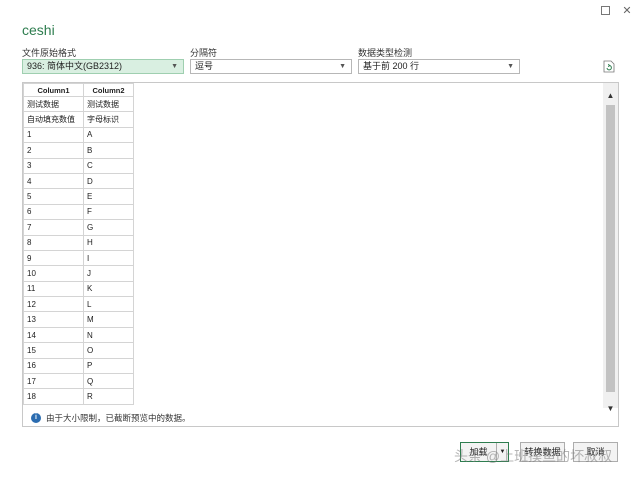 This screenshot has height=479, width=640. I want to click on table-cell: N, so click(108, 335).